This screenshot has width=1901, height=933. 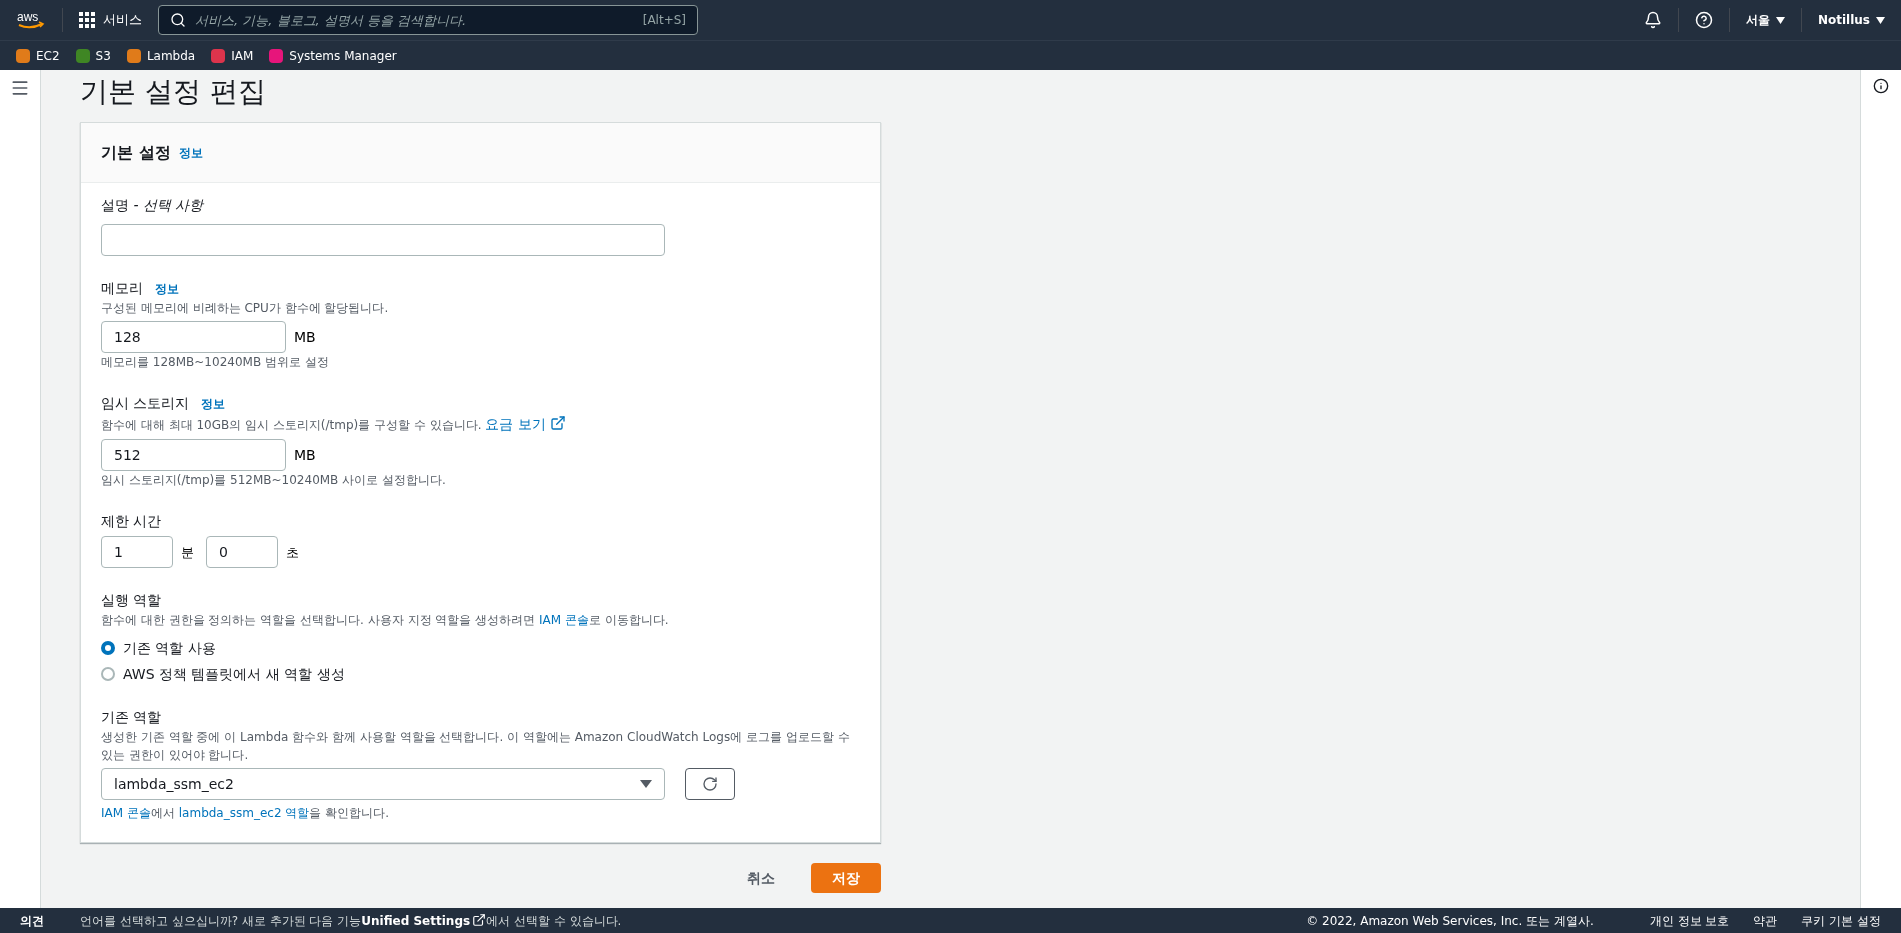 What do you see at coordinates (122, 289) in the screenshot?
I see `field-label: 메모리` at bounding box center [122, 289].